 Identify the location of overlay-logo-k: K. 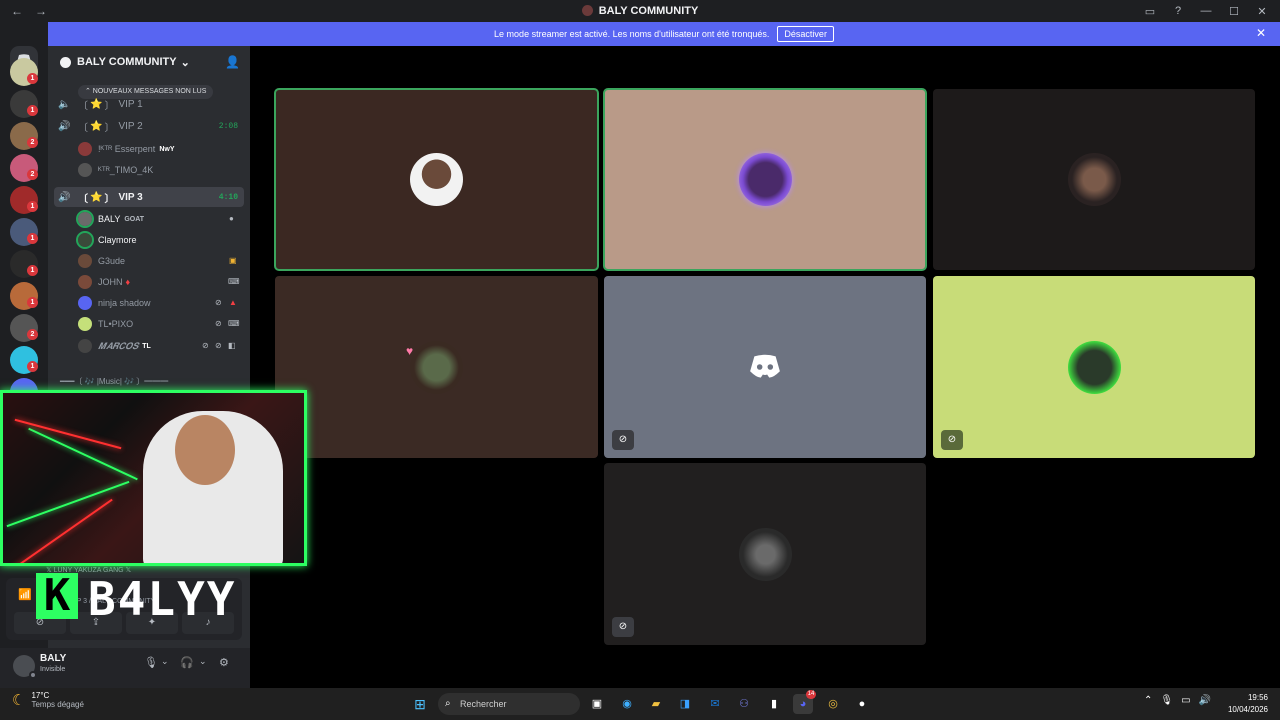
(57, 596).